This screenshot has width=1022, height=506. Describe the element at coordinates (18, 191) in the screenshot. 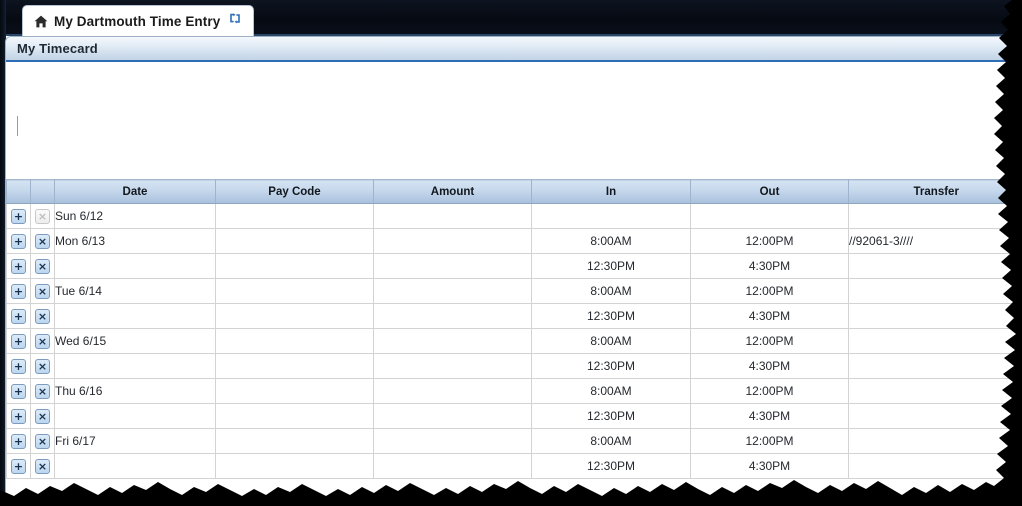

I see `column-header-add` at that location.